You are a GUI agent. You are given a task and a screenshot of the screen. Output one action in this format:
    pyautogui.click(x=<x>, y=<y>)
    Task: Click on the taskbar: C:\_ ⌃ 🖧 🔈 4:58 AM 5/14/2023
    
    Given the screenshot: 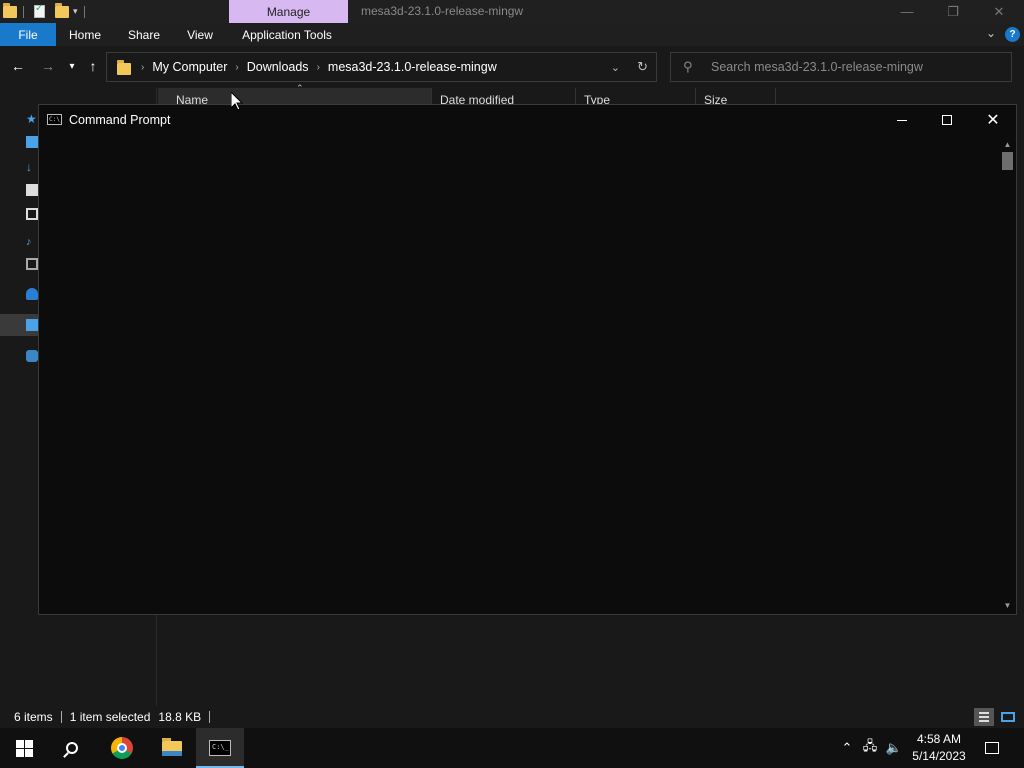 What is the action you would take?
    pyautogui.click(x=512, y=748)
    